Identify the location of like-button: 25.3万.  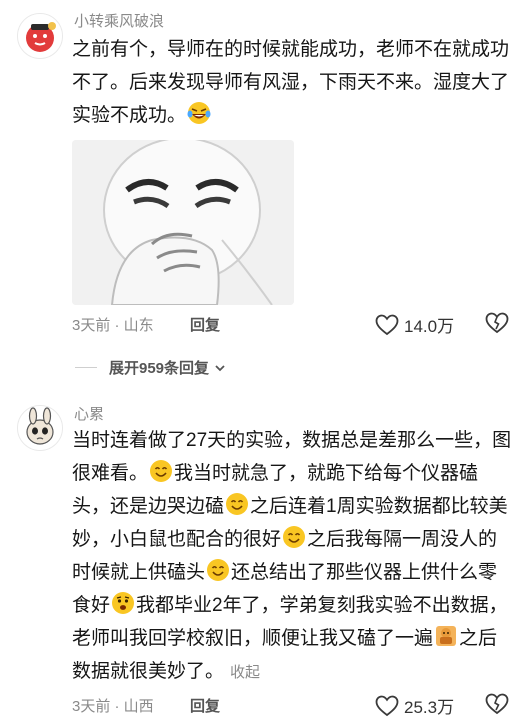
(414, 705).